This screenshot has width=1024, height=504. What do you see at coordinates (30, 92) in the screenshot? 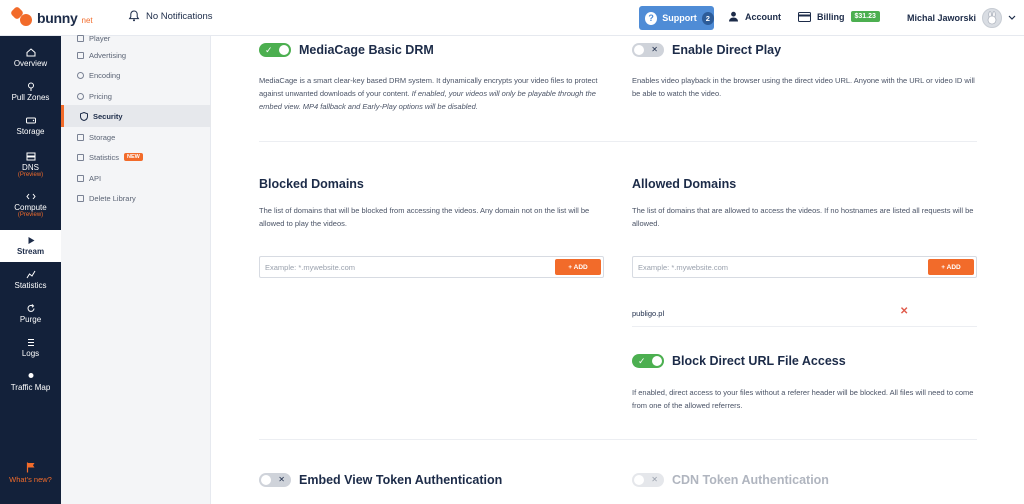
I see `sidebar-item-pull-zones: Pull Zones` at bounding box center [30, 92].